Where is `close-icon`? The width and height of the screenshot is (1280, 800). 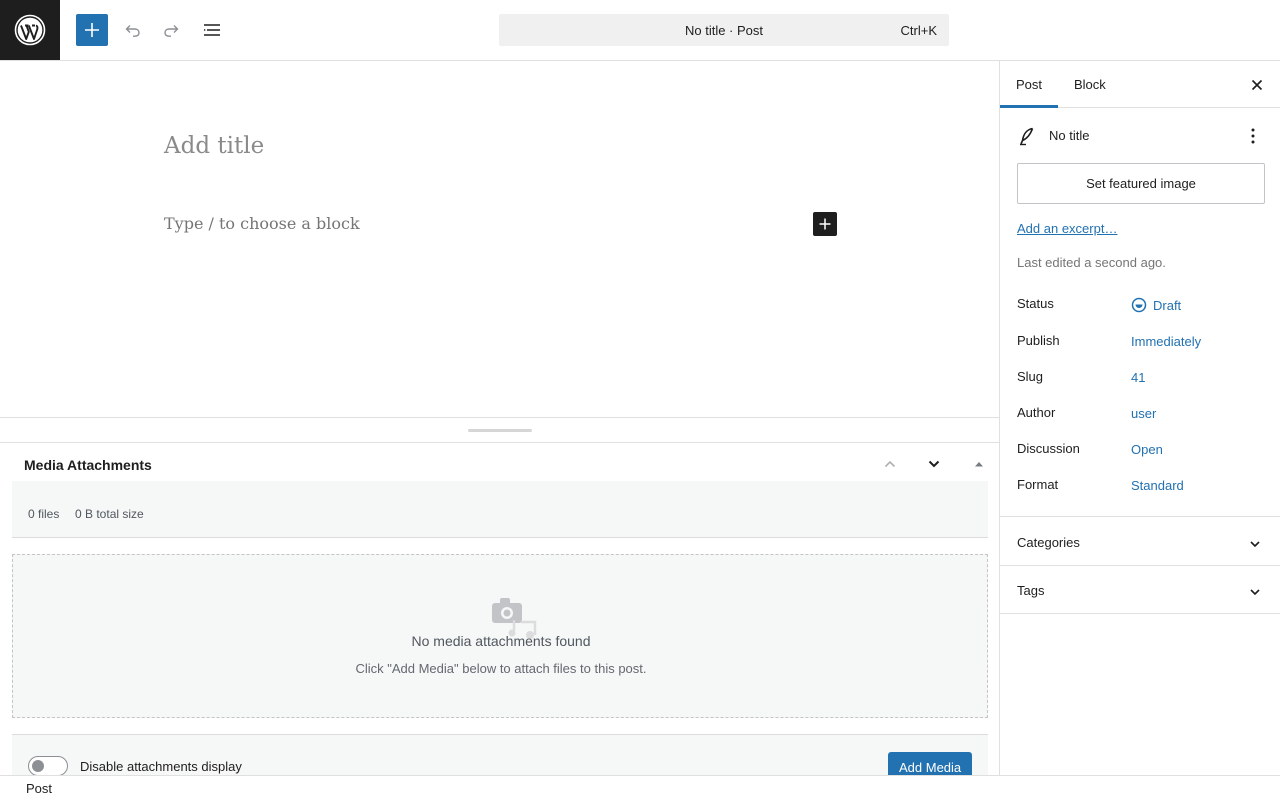 close-icon is located at coordinates (1257, 85).